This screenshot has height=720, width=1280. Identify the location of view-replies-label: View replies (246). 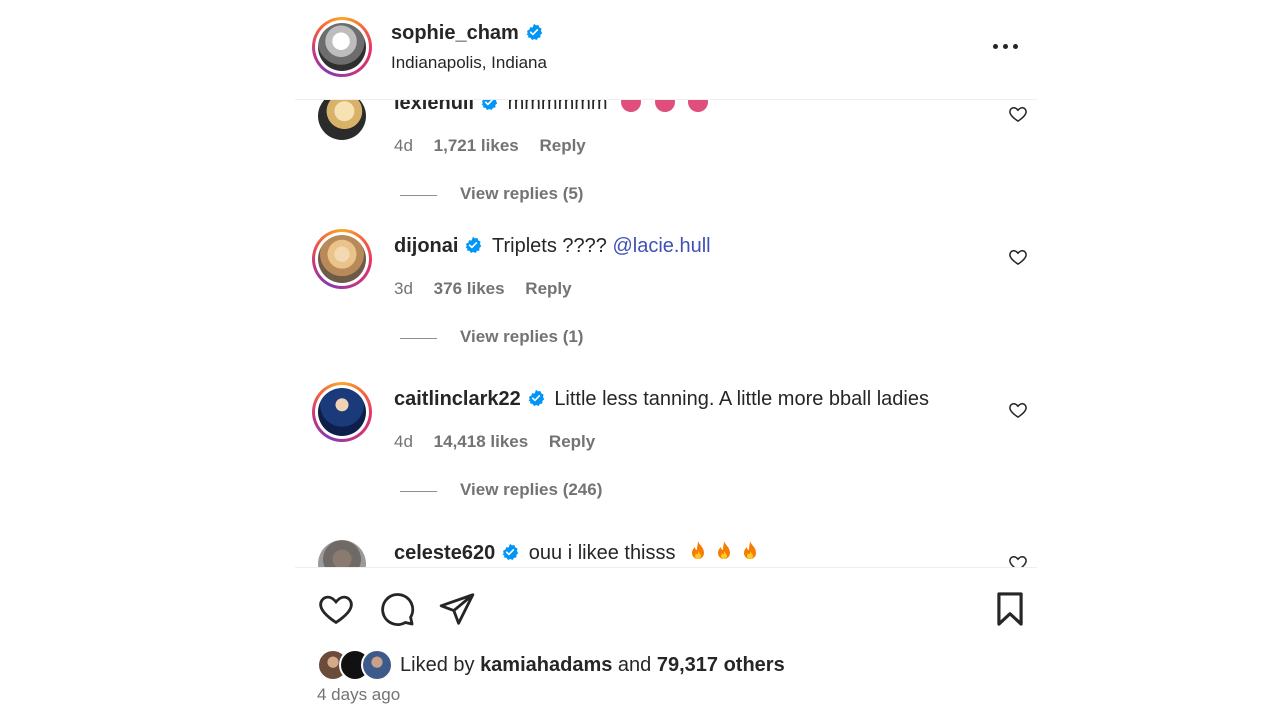
(531, 490).